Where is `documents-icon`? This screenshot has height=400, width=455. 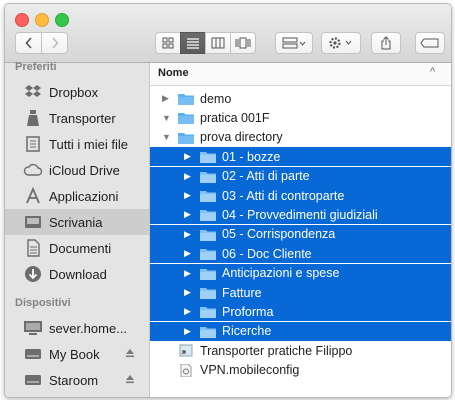
documents-icon is located at coordinates (33, 248).